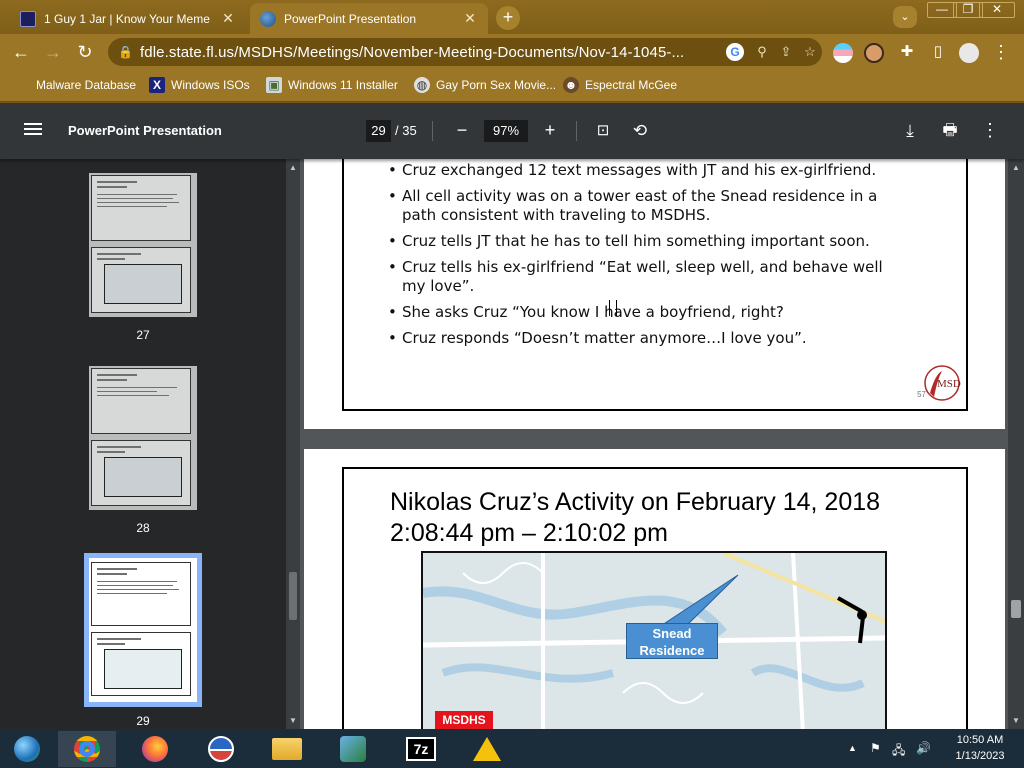  What do you see at coordinates (199, 85) in the screenshot?
I see `bookmark-windows-isos: X Windows ISOs` at bounding box center [199, 85].